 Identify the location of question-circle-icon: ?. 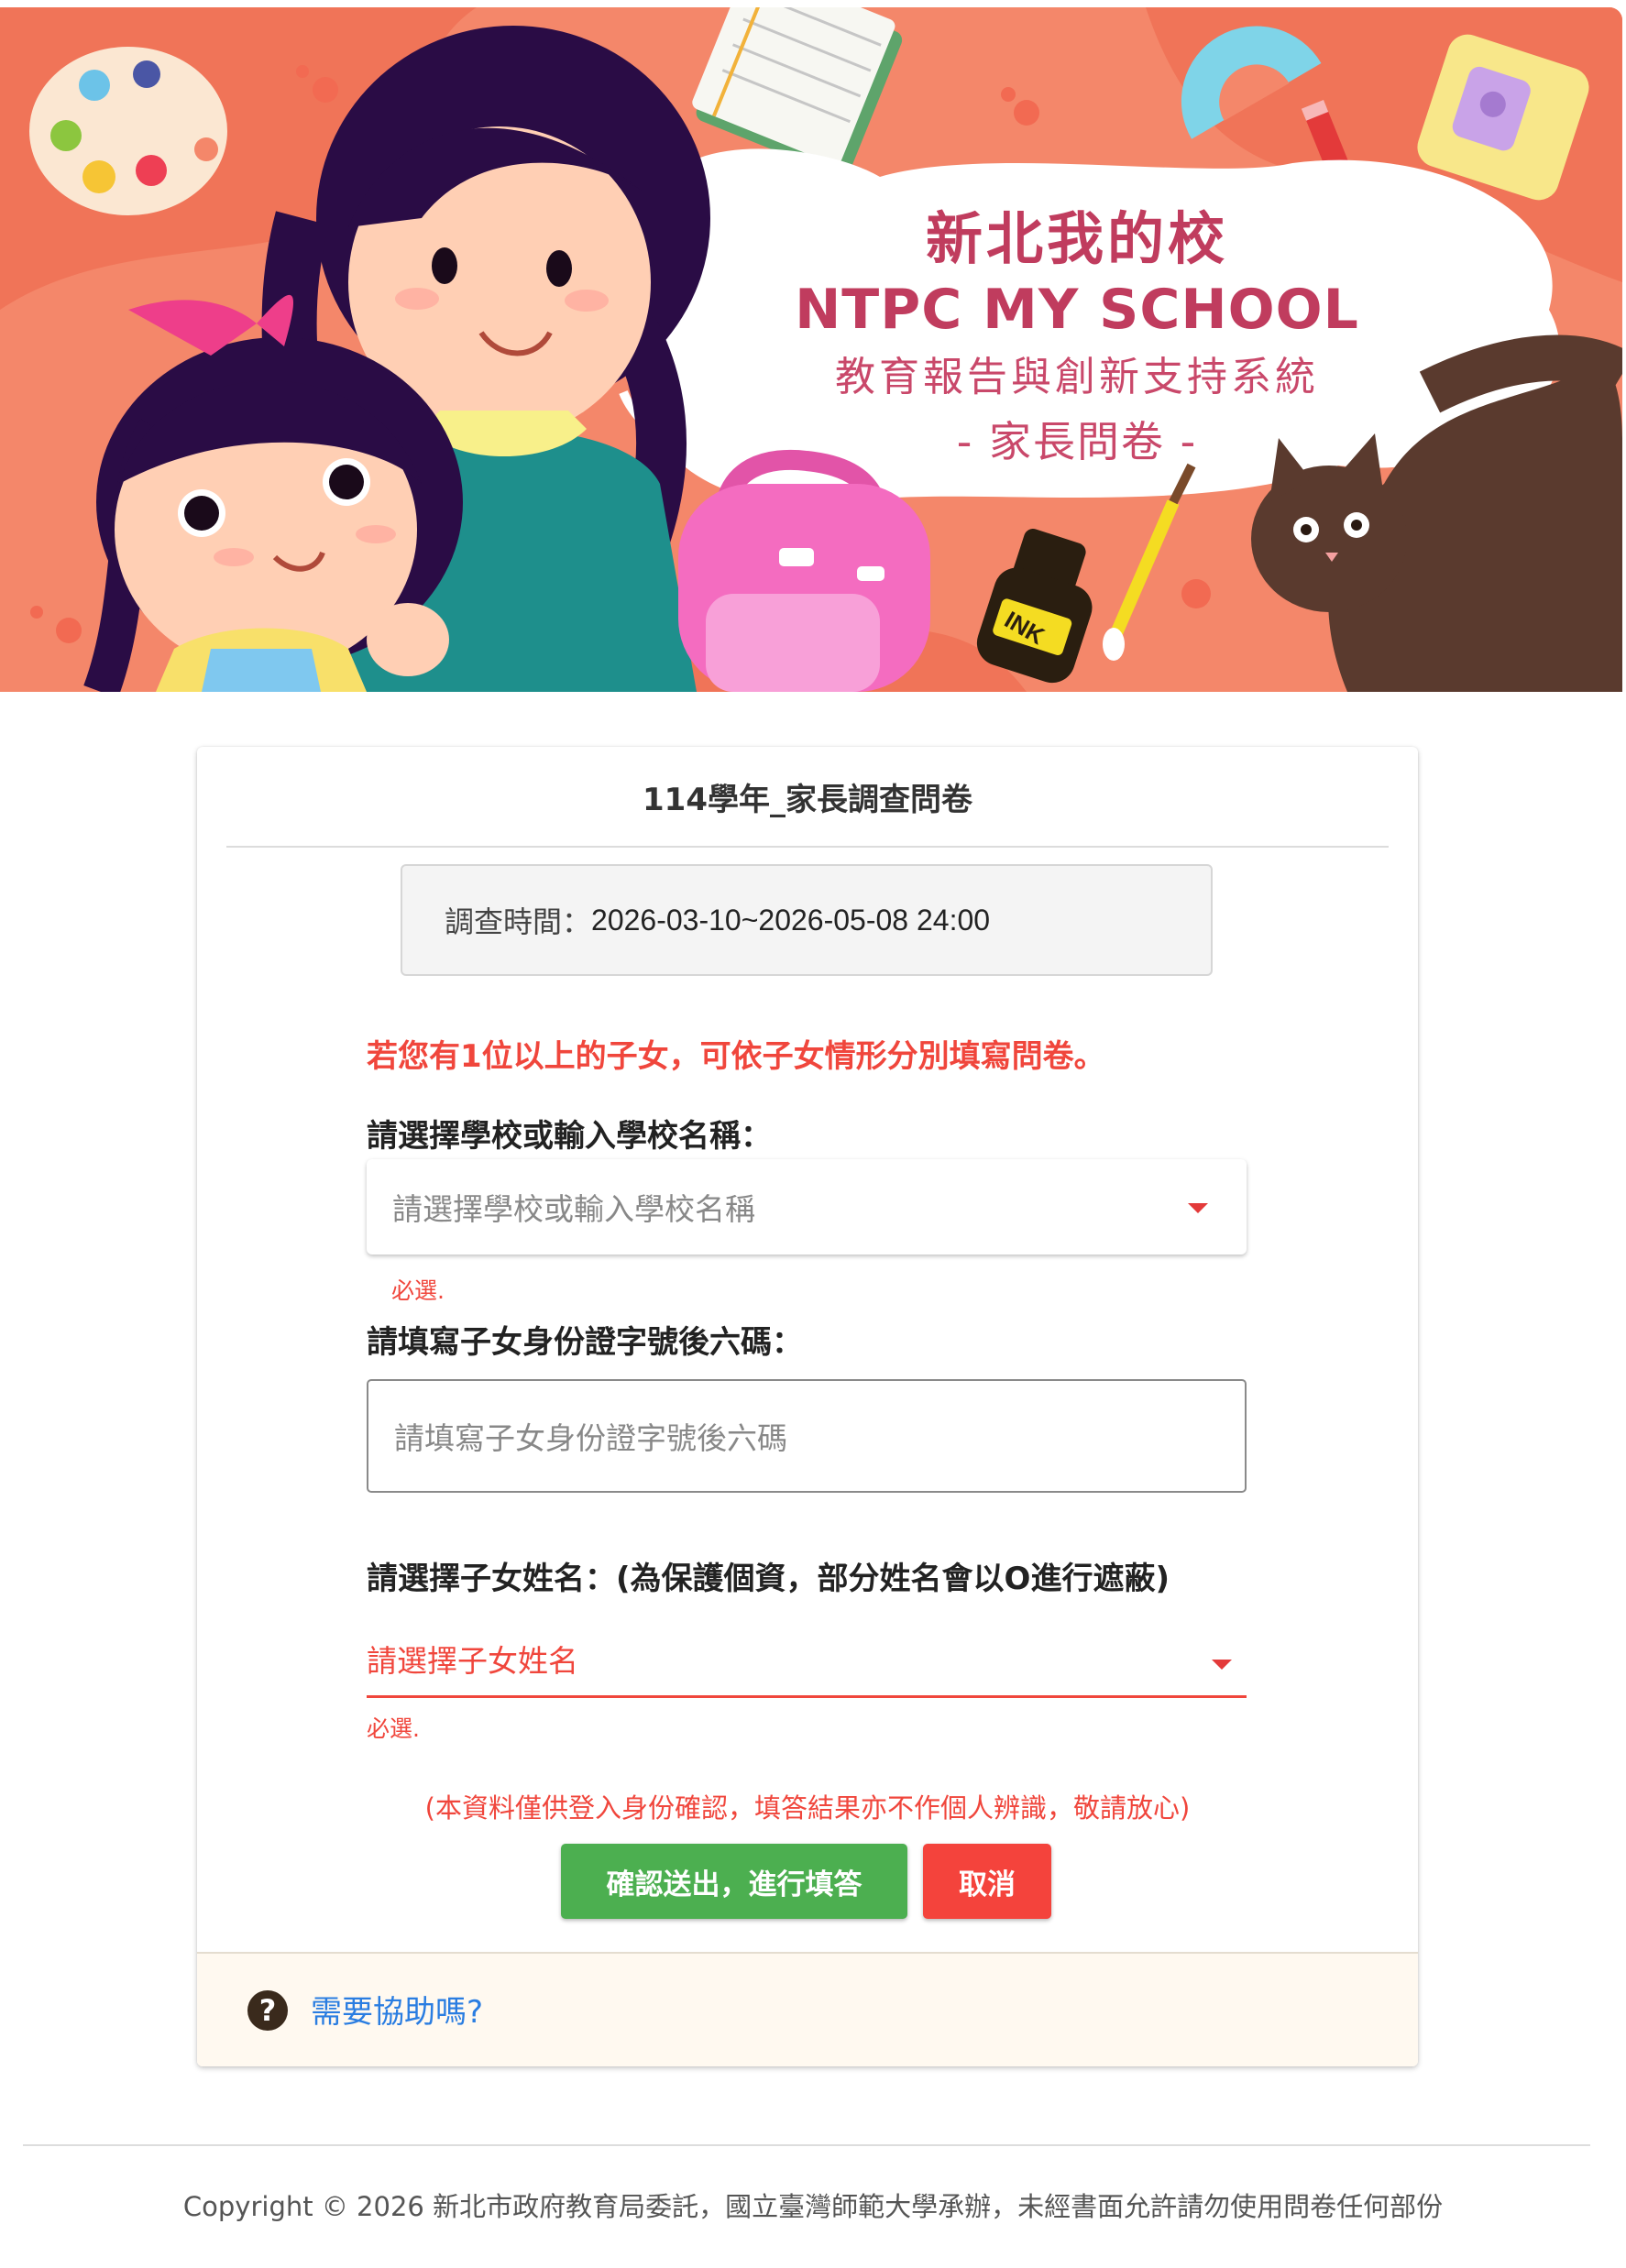
(267, 2010).